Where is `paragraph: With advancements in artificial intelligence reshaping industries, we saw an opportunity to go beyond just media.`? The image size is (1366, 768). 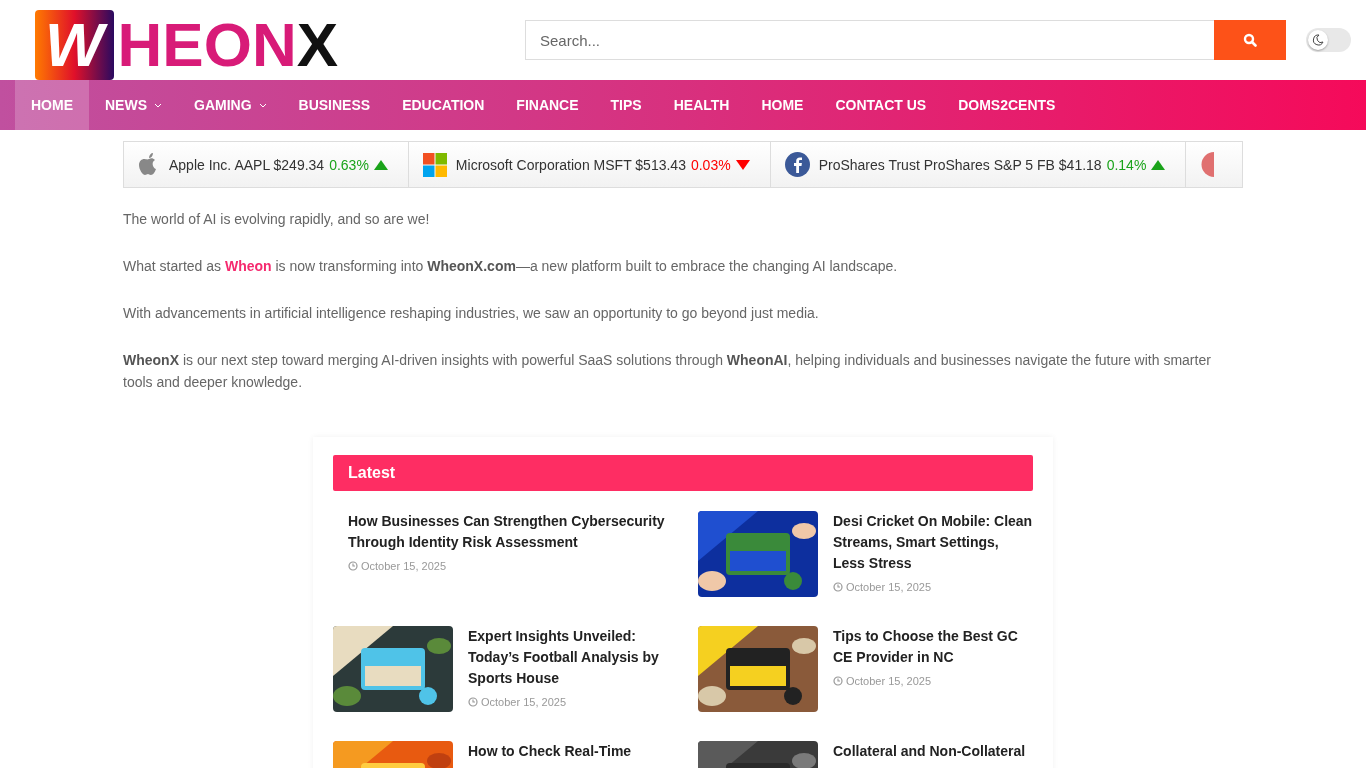 paragraph: With advancements in artificial intelligence reshaping industries, we saw an opportunity to go beyond just media. is located at coordinates (471, 313).